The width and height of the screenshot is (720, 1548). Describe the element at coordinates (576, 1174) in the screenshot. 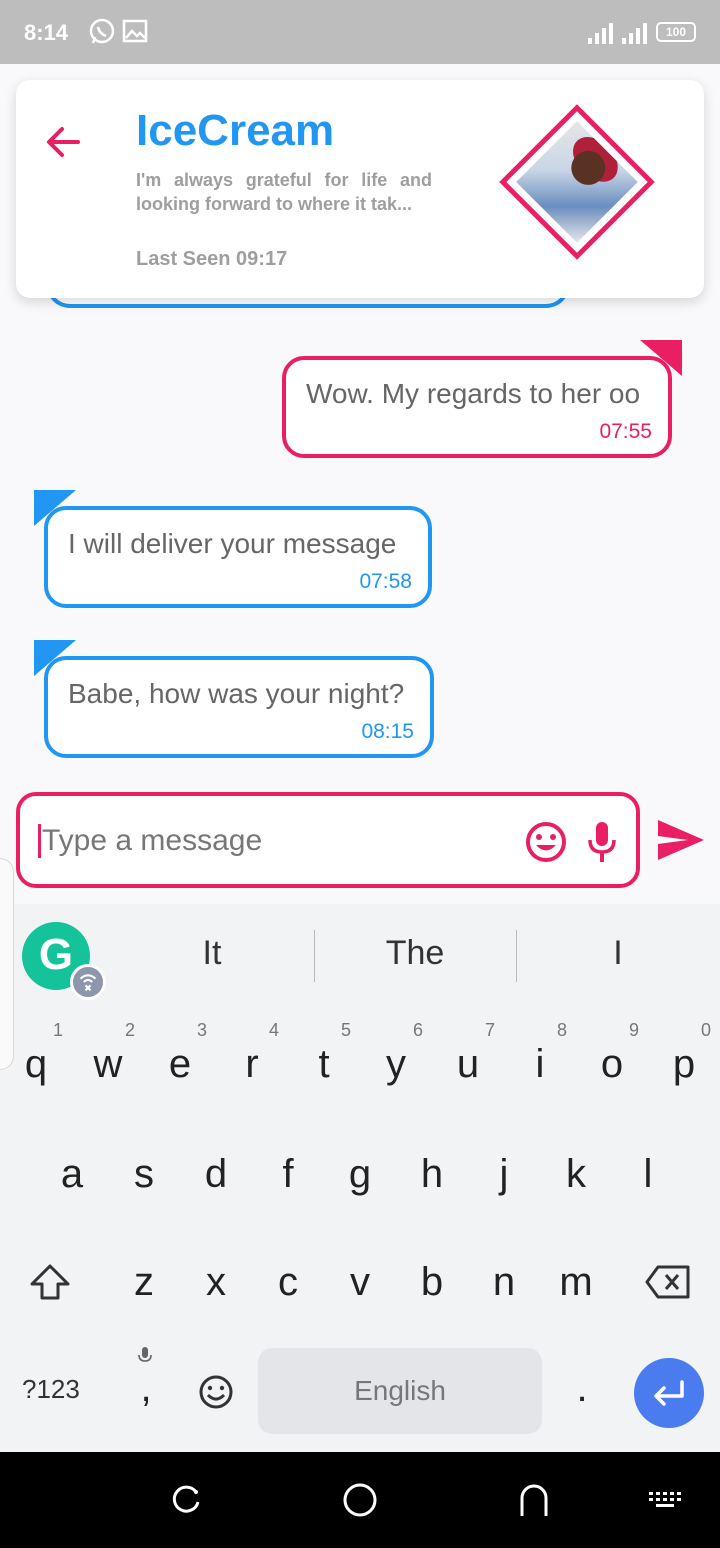

I see `key-k: k` at that location.